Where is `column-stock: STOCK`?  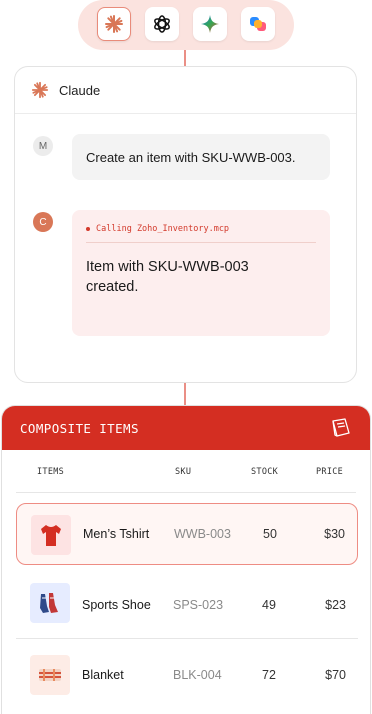 column-stock: STOCK is located at coordinates (265, 472).